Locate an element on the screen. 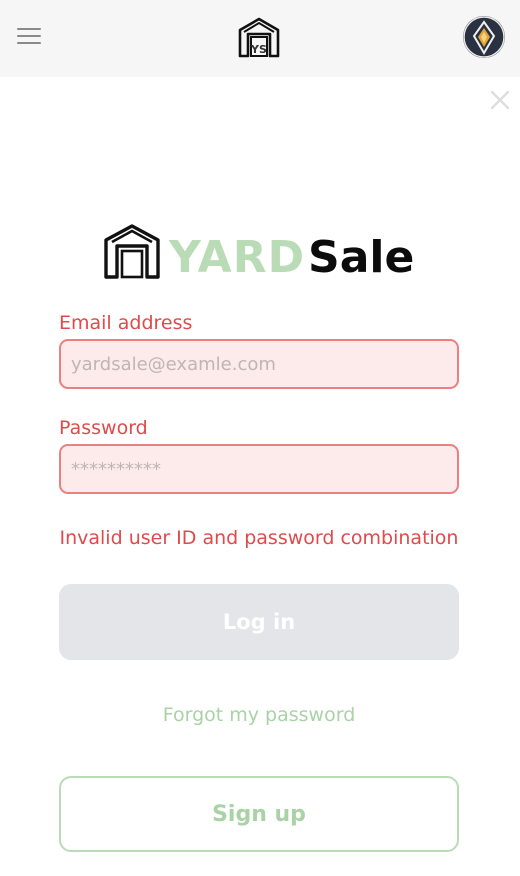 Image resolution: width=520 pixels, height=876 pixels. yard-sale-logo-icon: YS is located at coordinates (259, 37).